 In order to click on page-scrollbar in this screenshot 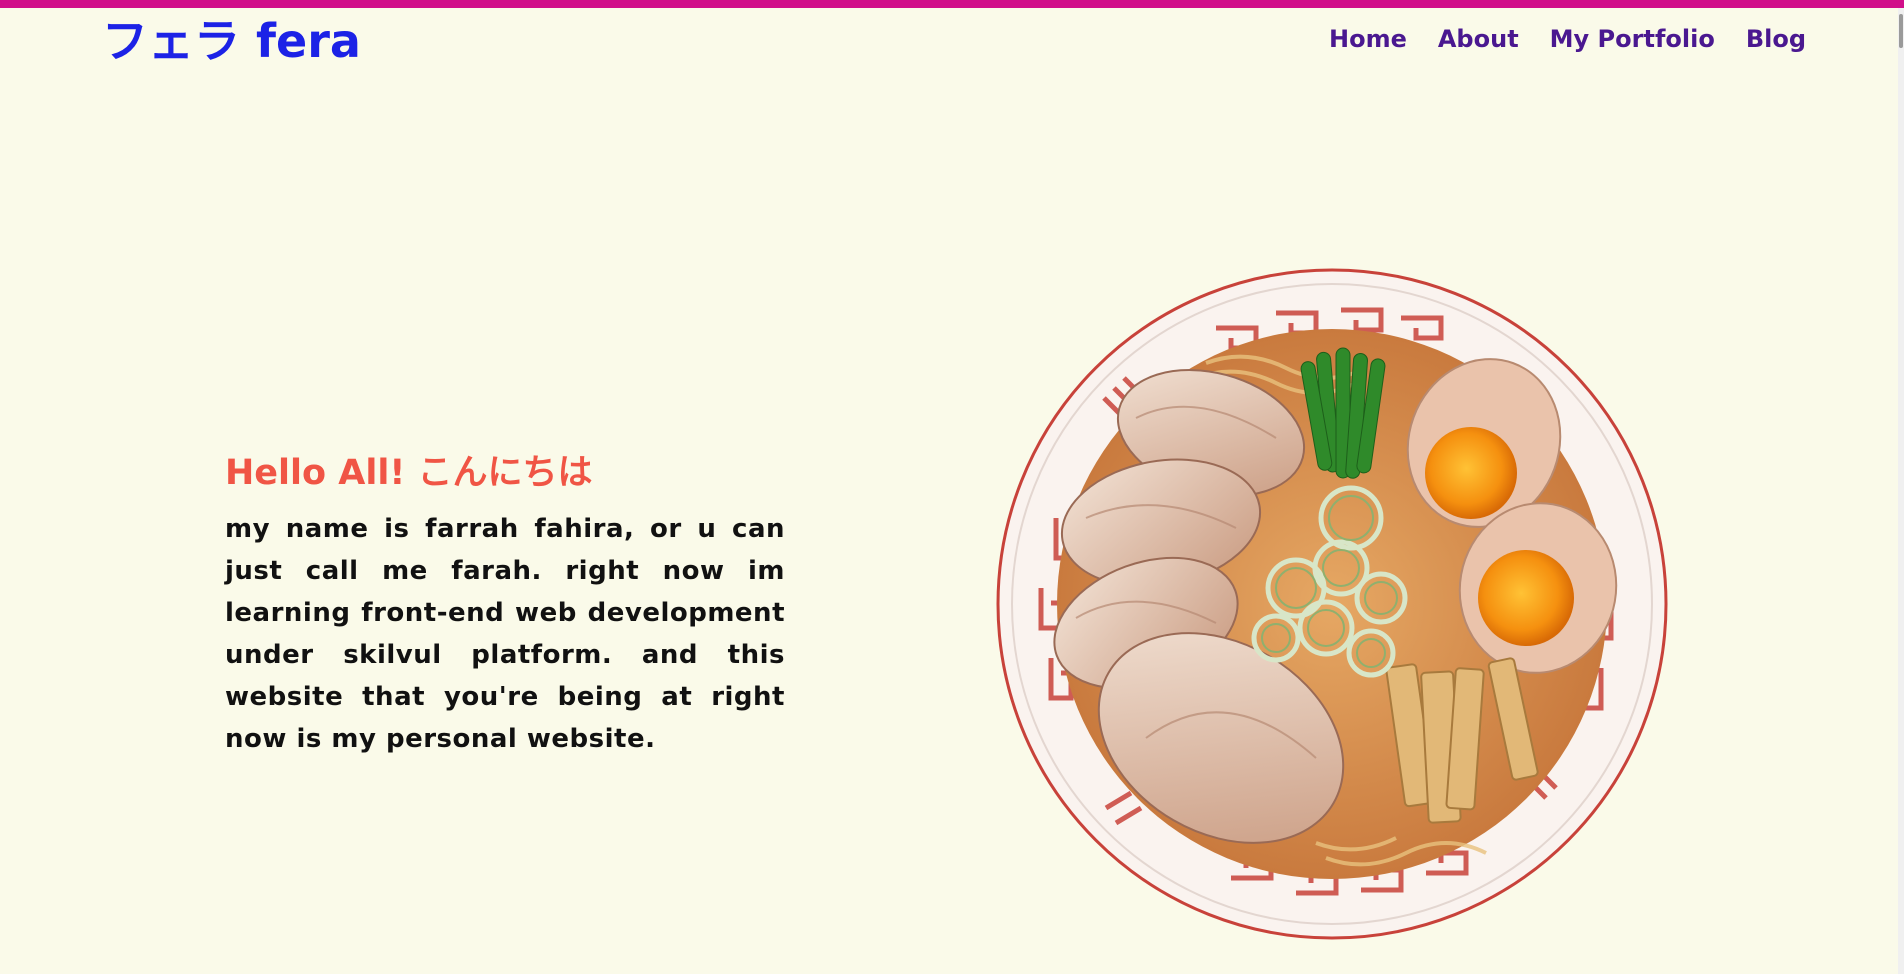, I will do `click(1901, 491)`.